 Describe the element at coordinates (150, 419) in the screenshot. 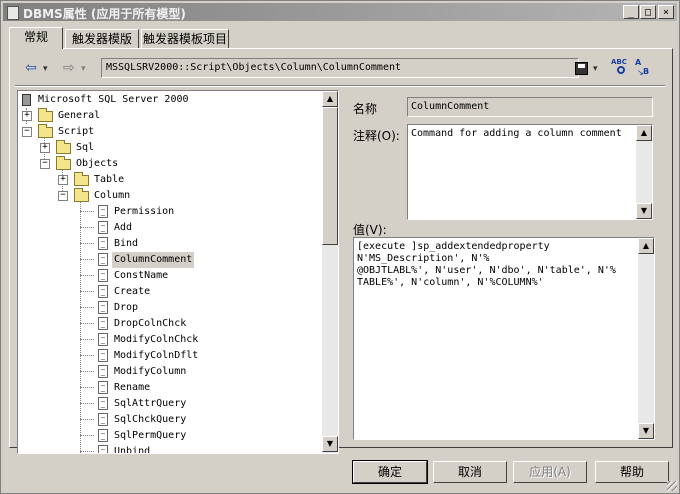

I see `tree-item-label: SqlChckQuery` at that location.